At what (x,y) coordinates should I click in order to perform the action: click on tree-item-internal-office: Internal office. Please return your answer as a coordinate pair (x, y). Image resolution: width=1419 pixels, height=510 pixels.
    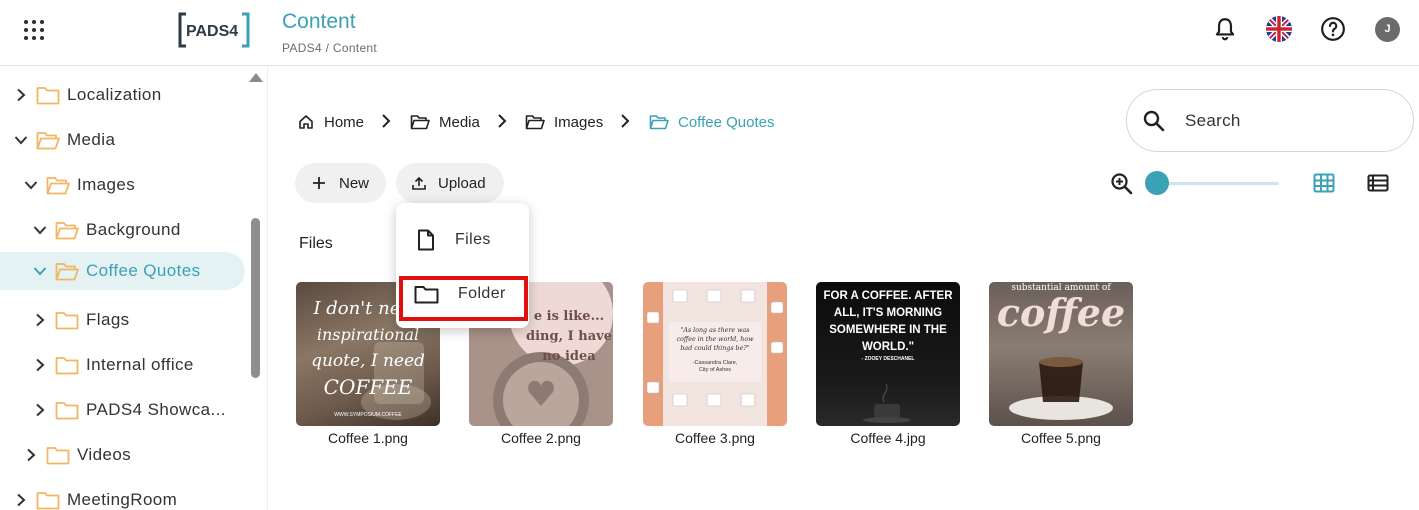
    Looking at the image, I should click on (113, 365).